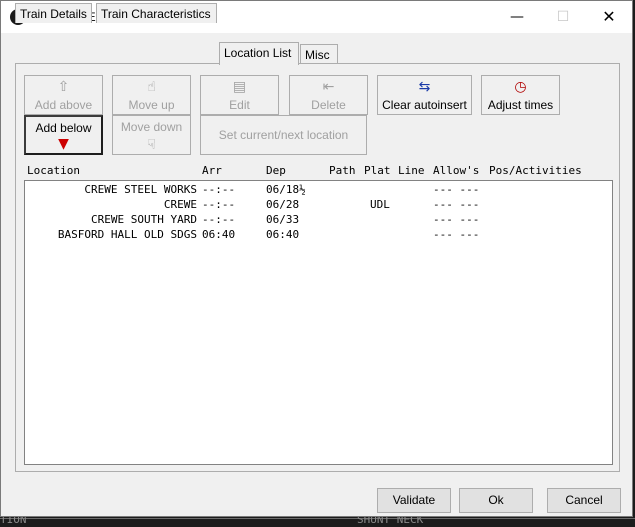 The image size is (635, 527). I want to click on move-up-button: ☝ Move up, so click(151, 95).